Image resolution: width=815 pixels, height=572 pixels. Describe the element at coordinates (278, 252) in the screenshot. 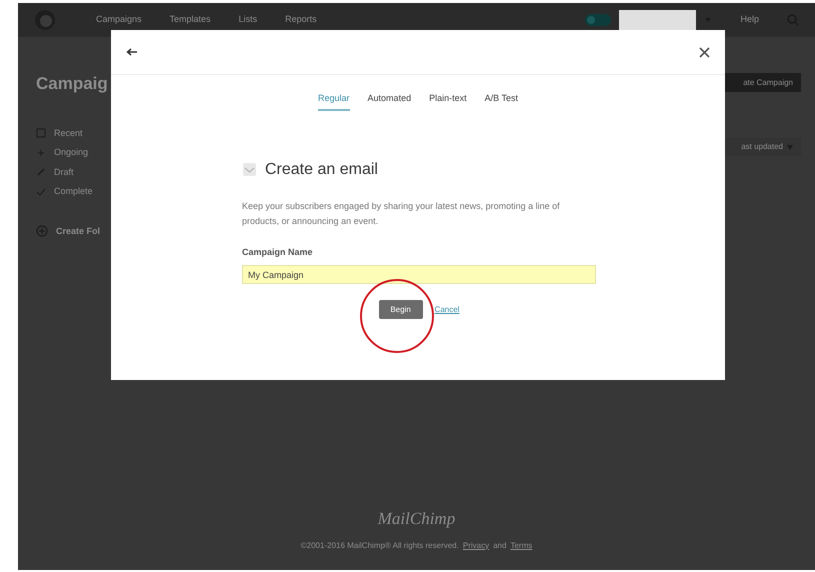

I see `field-label: Campaign Name` at that location.